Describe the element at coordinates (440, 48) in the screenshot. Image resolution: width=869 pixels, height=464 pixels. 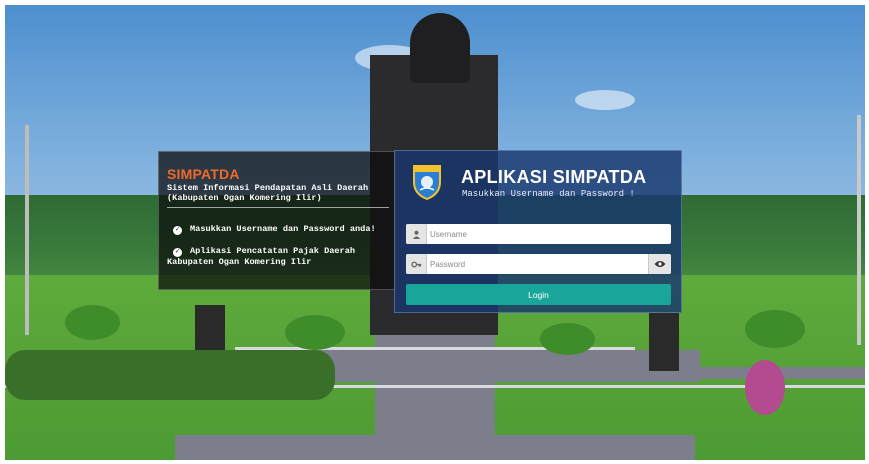
I see `monument-statue` at that location.